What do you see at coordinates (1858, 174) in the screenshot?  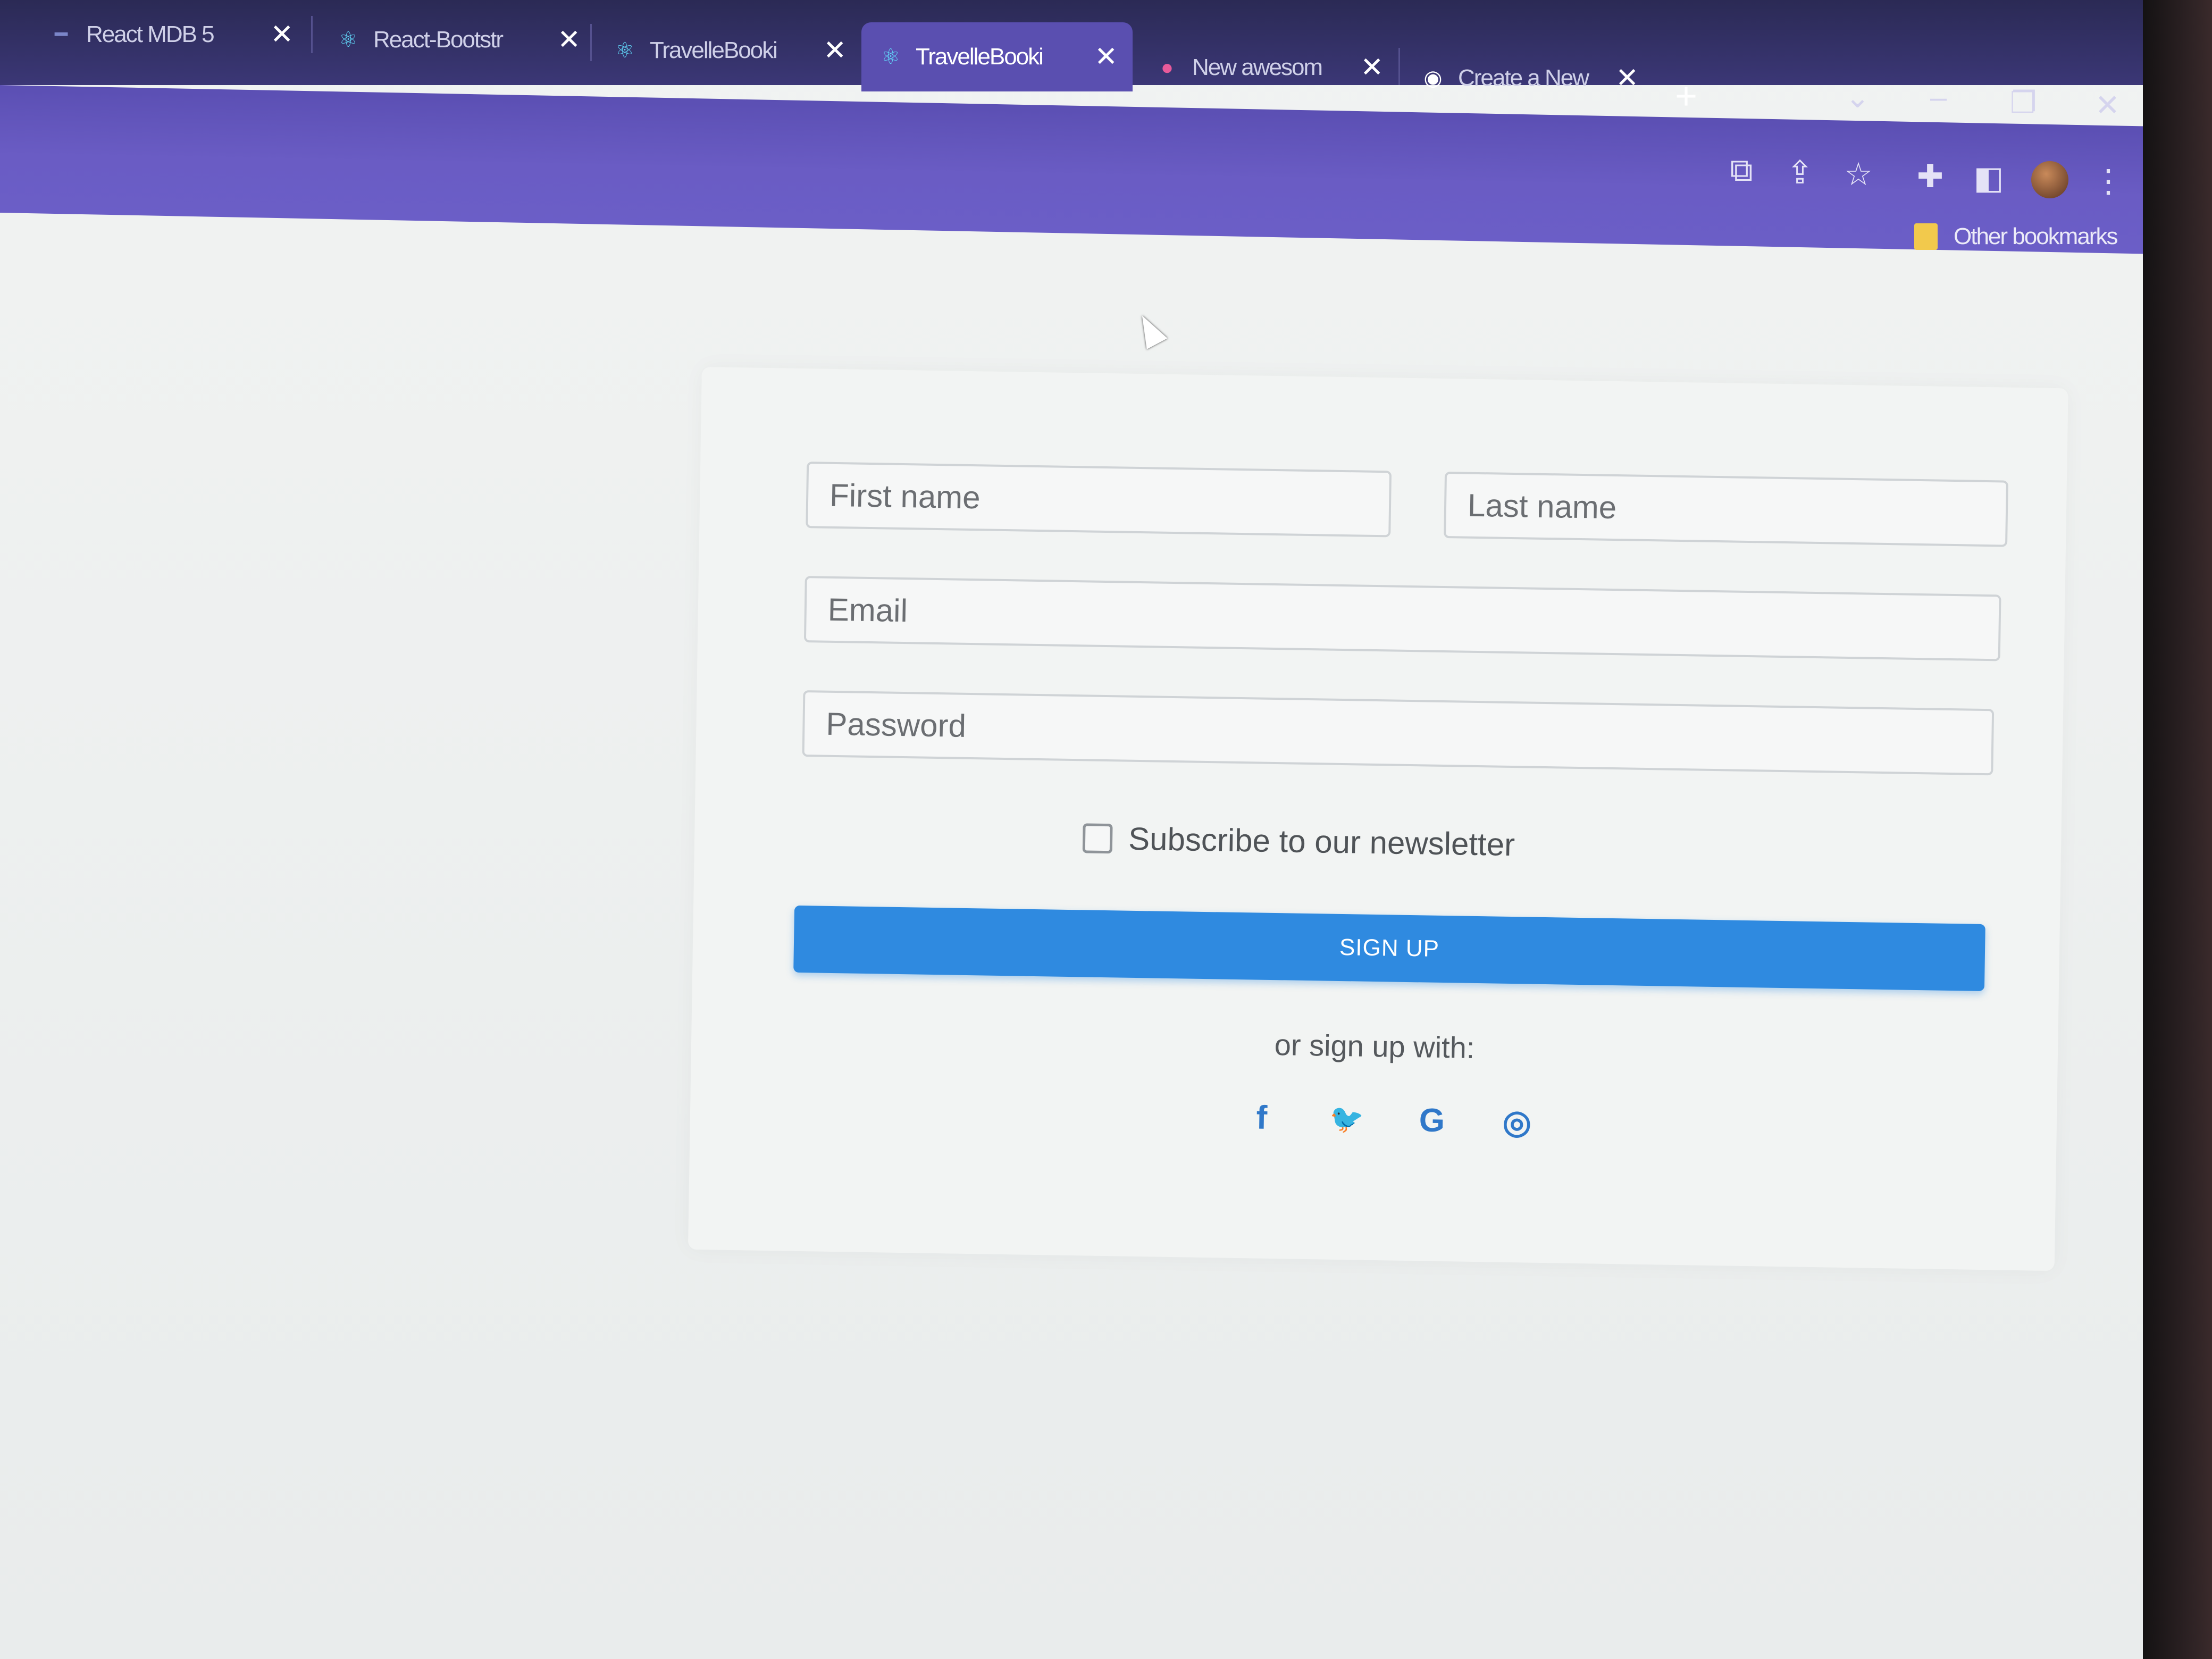 I see `star-icon: ☆` at bounding box center [1858, 174].